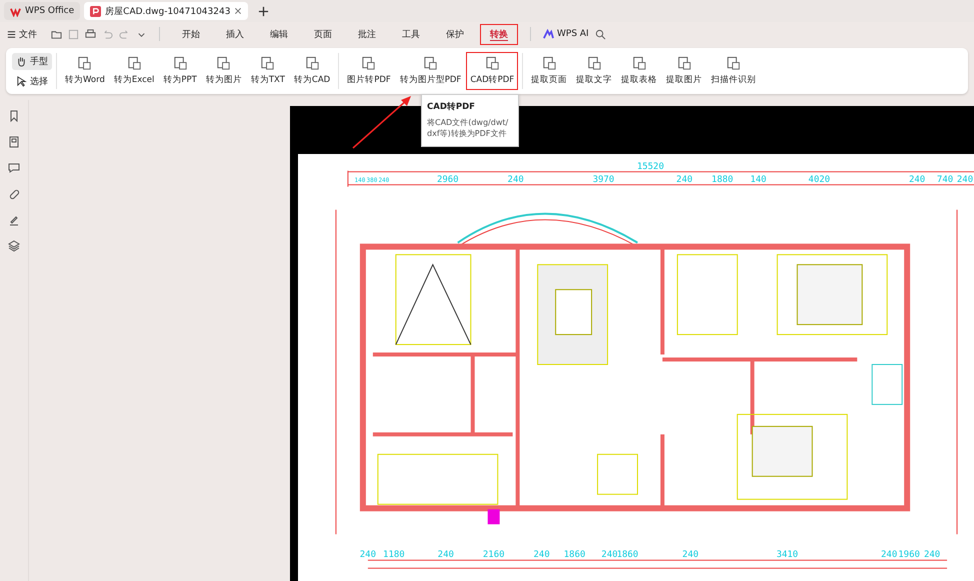  Describe the element at coordinates (21, 34) in the screenshot. I see `file-menu: 文件` at that location.